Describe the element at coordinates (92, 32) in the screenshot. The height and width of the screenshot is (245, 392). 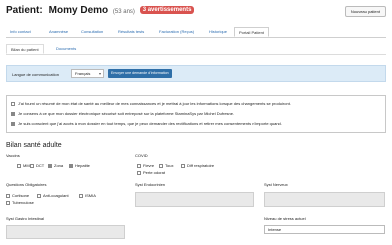
I see `tab-consultation: Consultation` at that location.